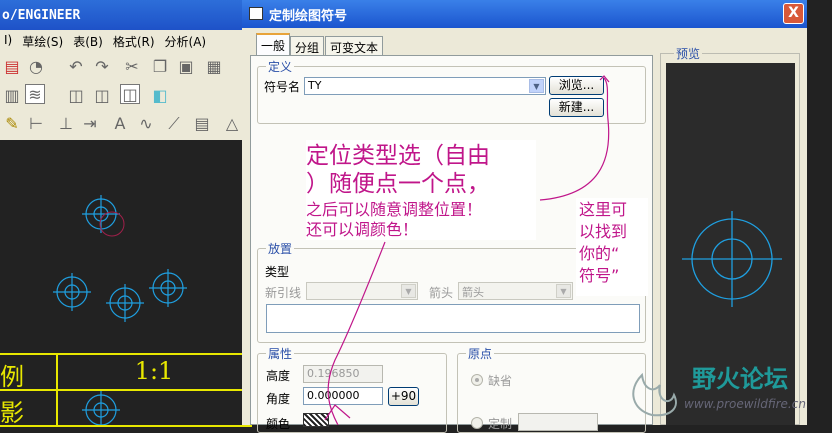 Image resolution: width=832 pixels, height=433 pixels. Describe the element at coordinates (745, 404) in the screenshot. I see `watermark-url: www.proewildfire.cn` at that location.